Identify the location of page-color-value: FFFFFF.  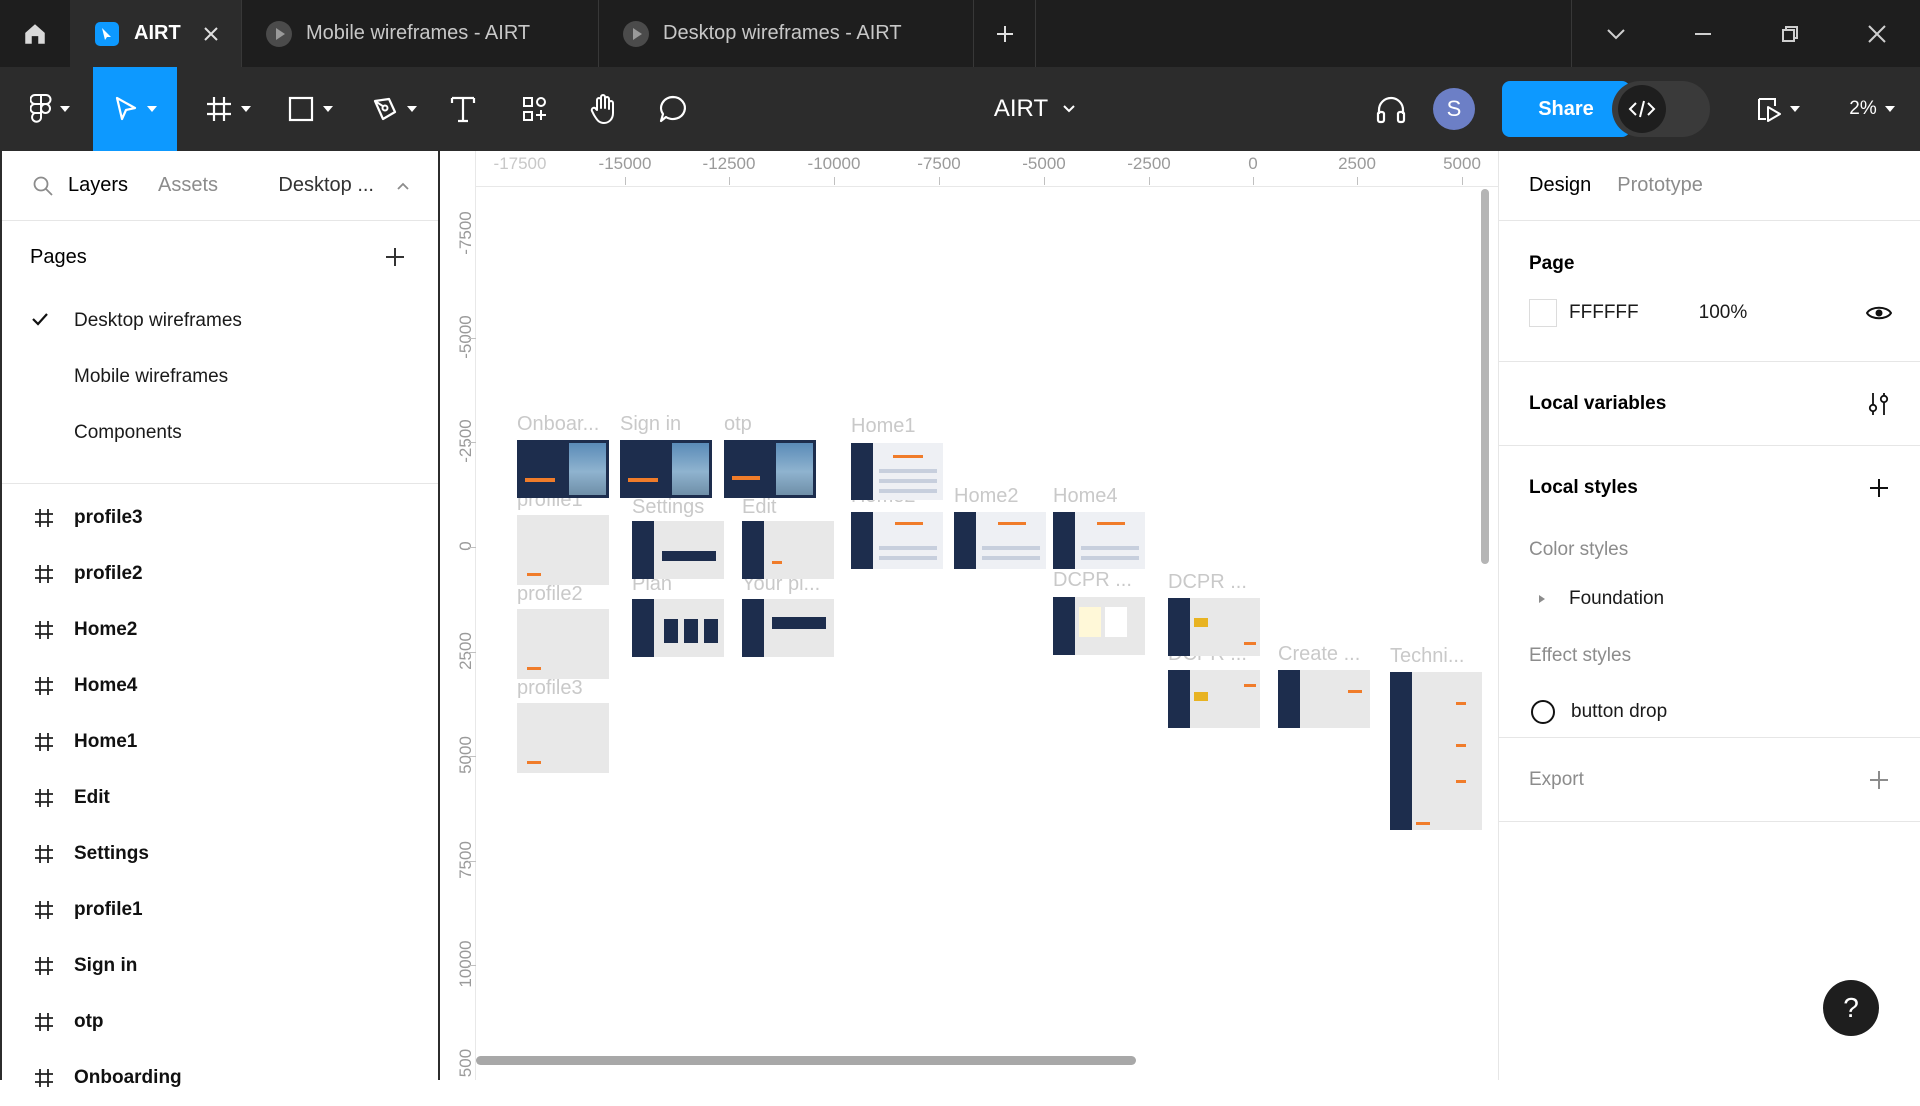
(1604, 313).